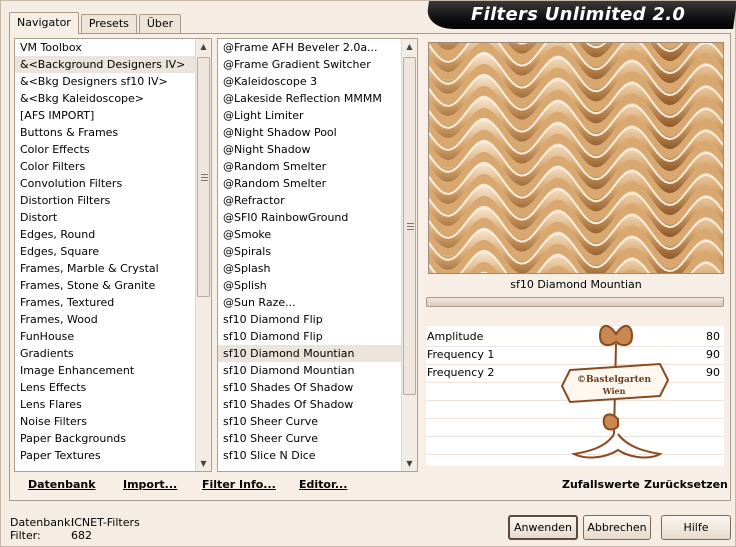  What do you see at coordinates (601, 485) in the screenshot?
I see `random-values-button: Zufallswerte` at bounding box center [601, 485].